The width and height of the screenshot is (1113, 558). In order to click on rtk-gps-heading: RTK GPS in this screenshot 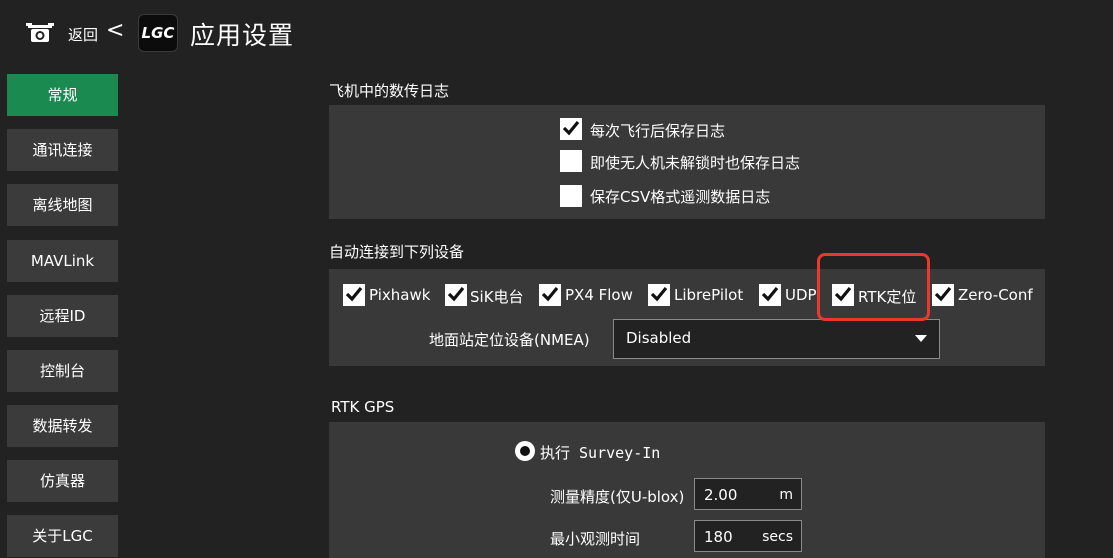, I will do `click(363, 407)`.